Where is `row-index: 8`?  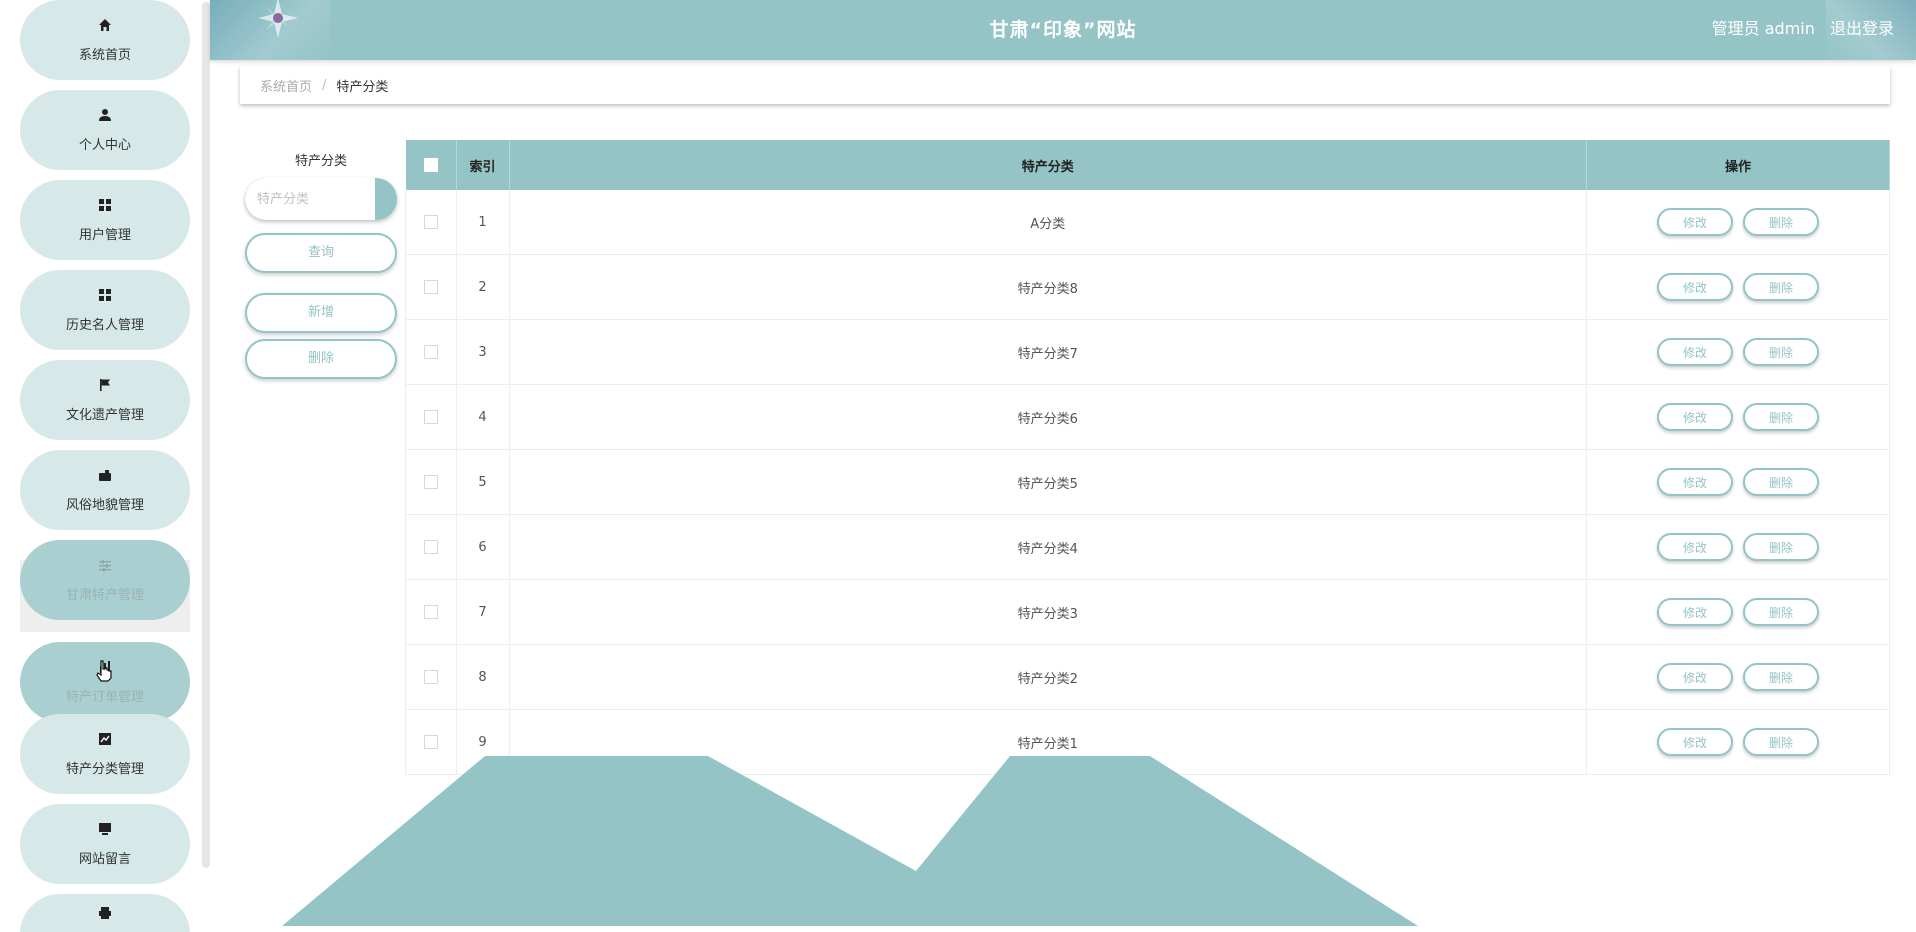
row-index: 8 is located at coordinates (483, 677).